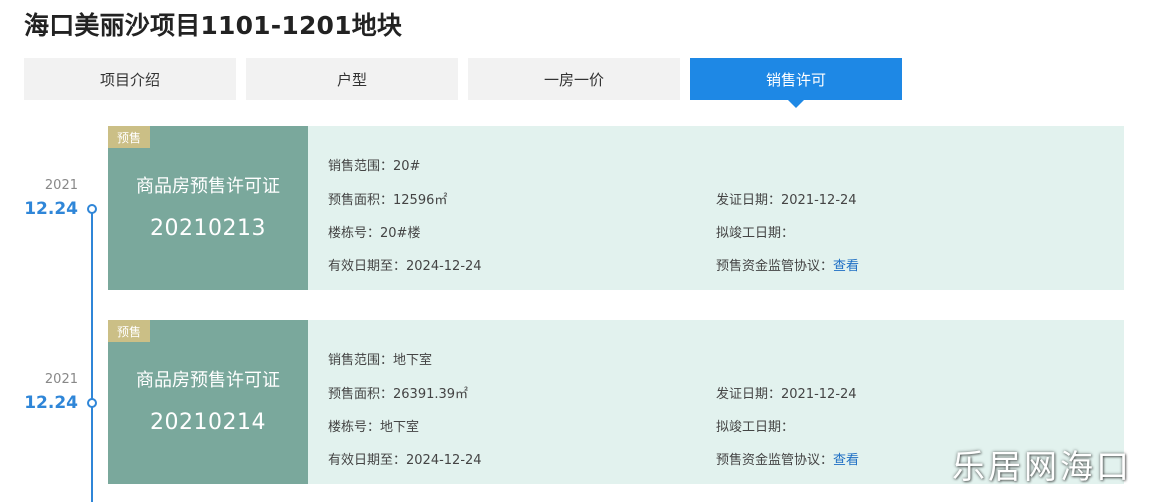 The height and width of the screenshot is (502, 1150). Describe the element at coordinates (213, 25) in the screenshot. I see `page-title: 海口美丽沙项目1101-1201地块` at that location.